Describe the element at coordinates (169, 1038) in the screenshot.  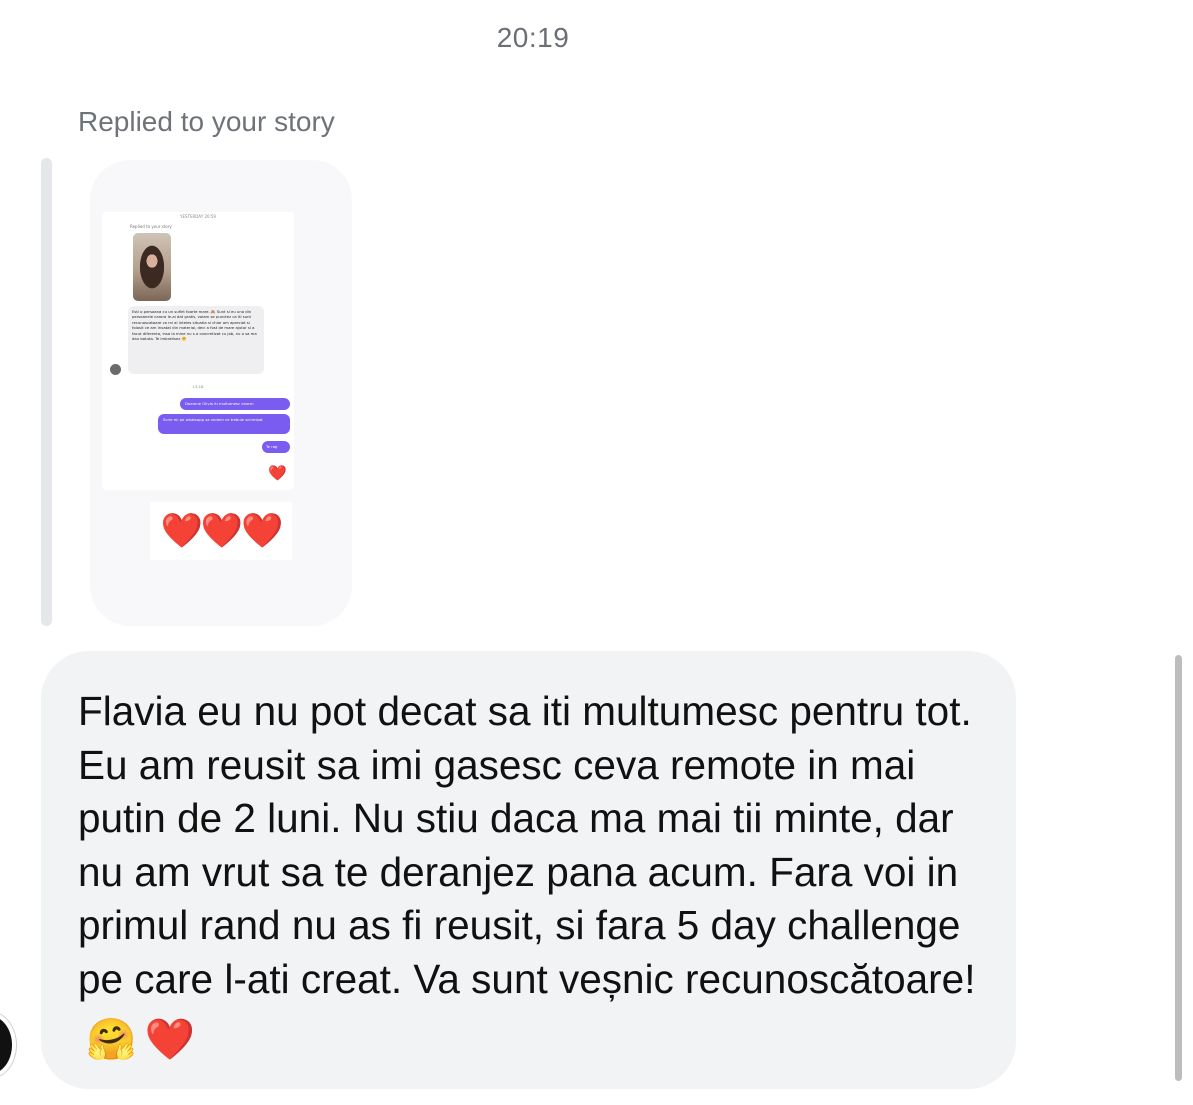
I see `red-heart-emoji: ❤️` at that location.